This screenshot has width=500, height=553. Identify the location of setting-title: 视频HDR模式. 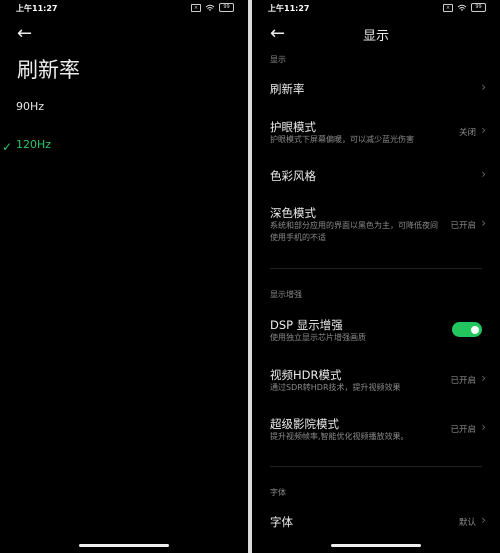
(306, 375).